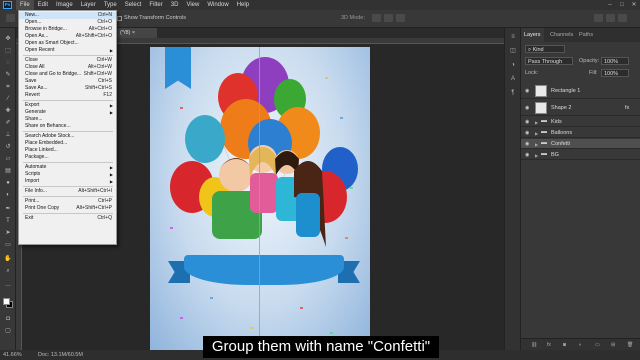 The height and width of the screenshot is (360, 640). Describe the element at coordinates (43, 5) in the screenshot. I see `menu-edit: Edit` at that location.